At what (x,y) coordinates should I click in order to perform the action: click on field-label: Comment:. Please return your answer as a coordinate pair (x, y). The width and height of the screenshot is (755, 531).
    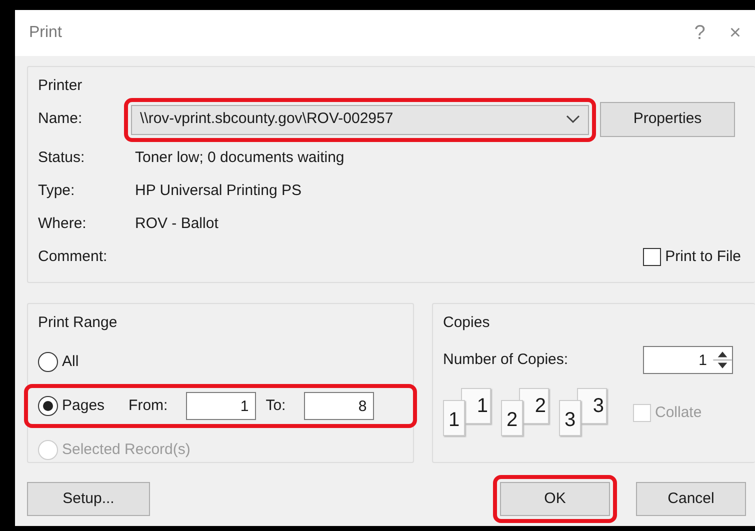
    Looking at the image, I should click on (73, 256).